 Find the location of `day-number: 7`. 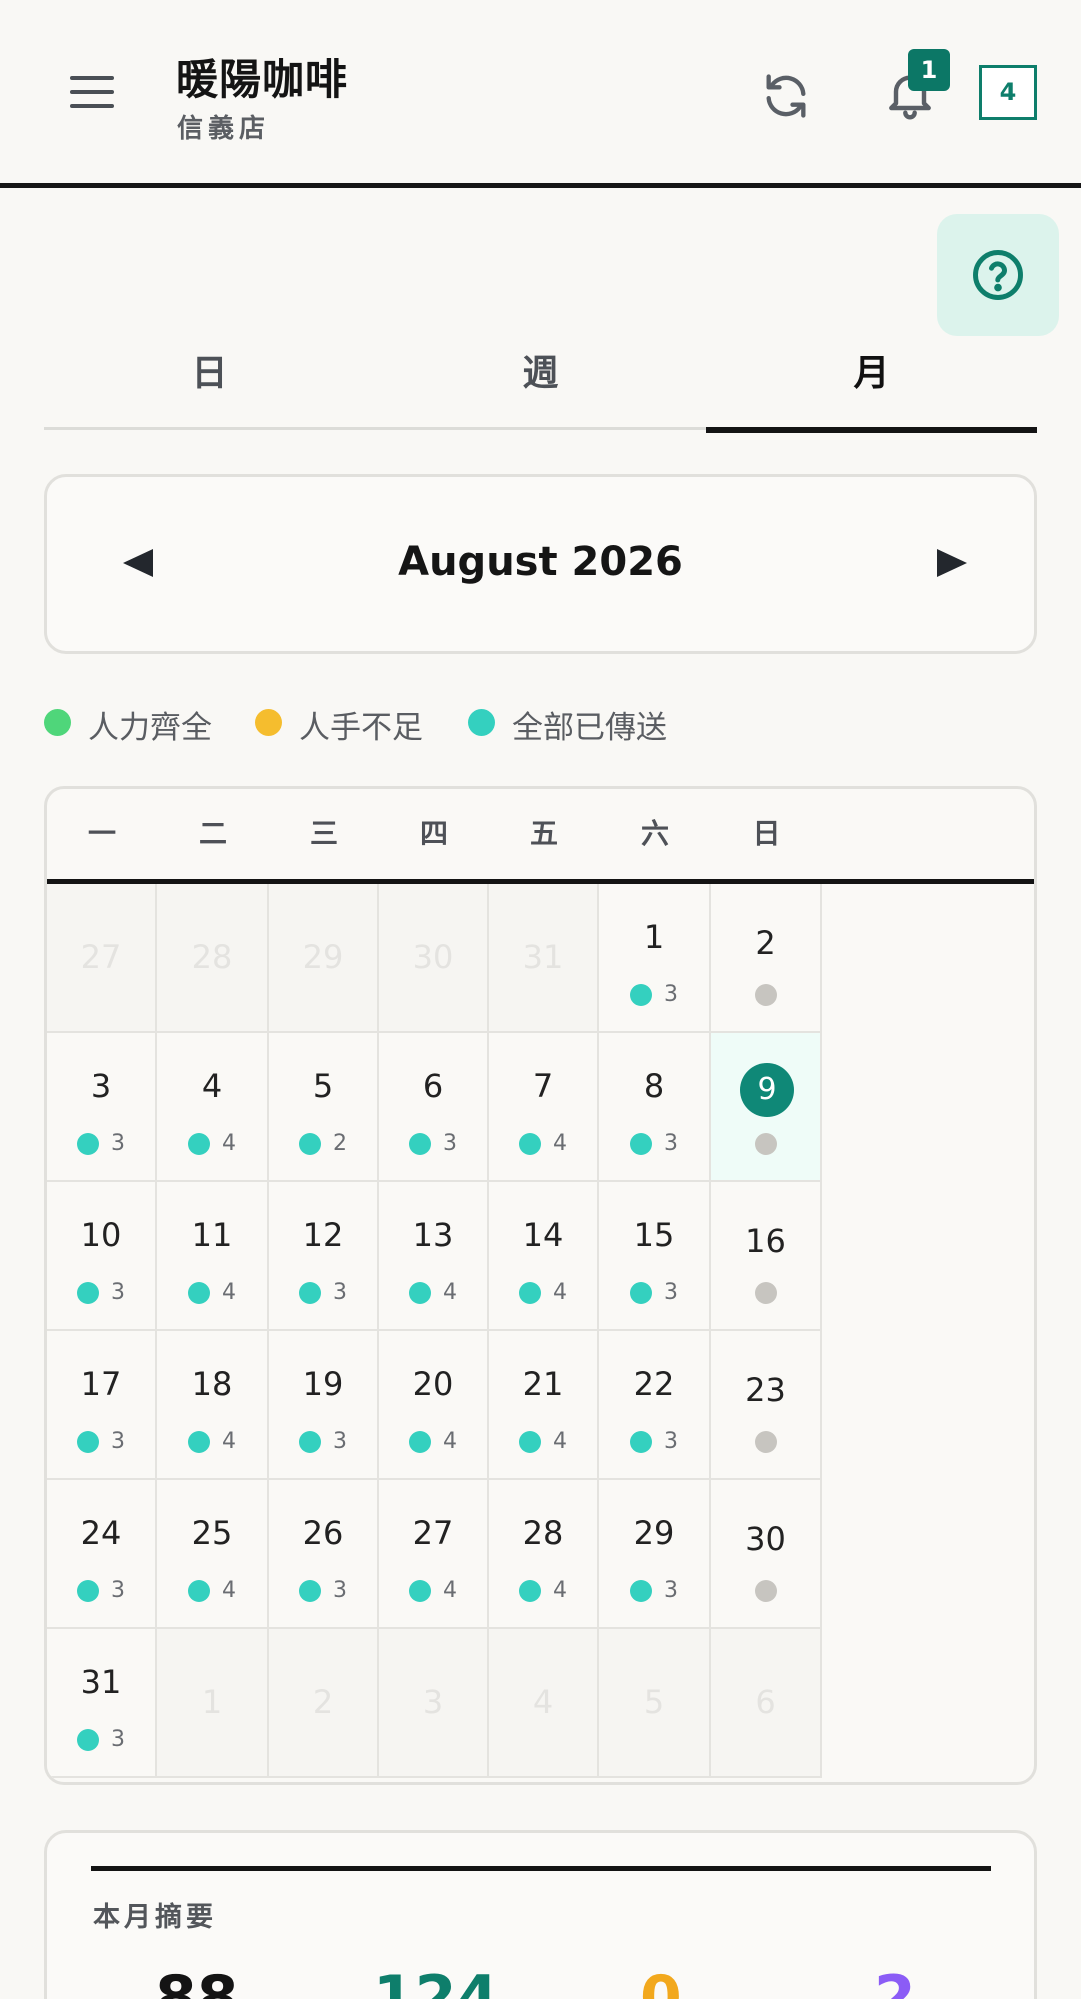

day-number: 7 is located at coordinates (543, 1086).